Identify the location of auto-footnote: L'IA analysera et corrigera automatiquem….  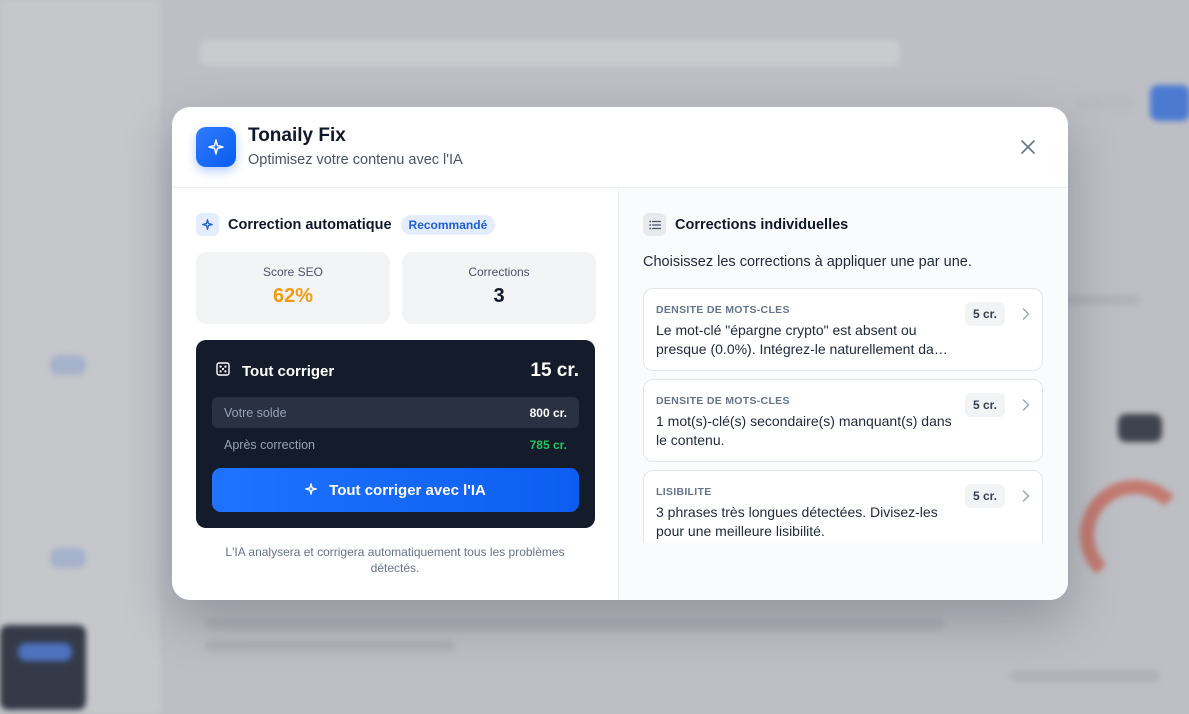
(395, 560).